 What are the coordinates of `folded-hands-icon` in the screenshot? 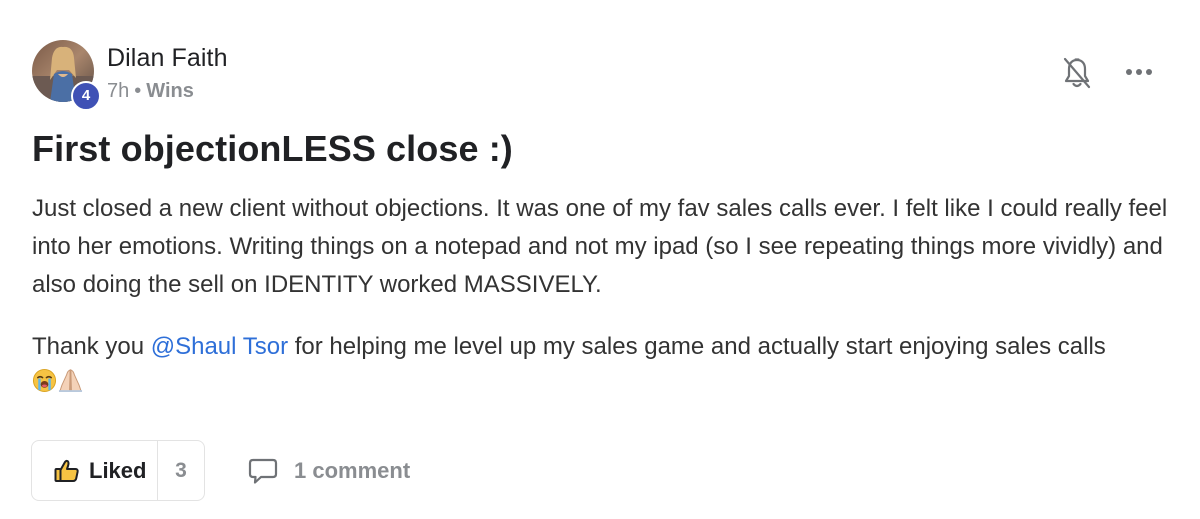 It's located at (70, 386).